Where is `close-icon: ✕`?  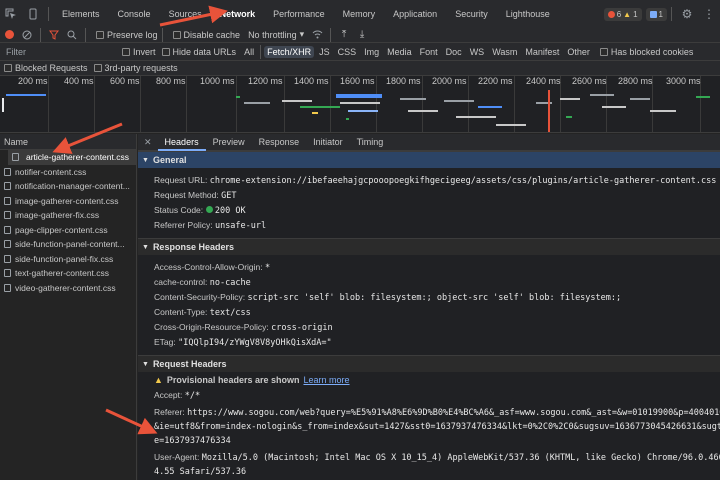
close-icon: ✕ is located at coordinates (148, 142).